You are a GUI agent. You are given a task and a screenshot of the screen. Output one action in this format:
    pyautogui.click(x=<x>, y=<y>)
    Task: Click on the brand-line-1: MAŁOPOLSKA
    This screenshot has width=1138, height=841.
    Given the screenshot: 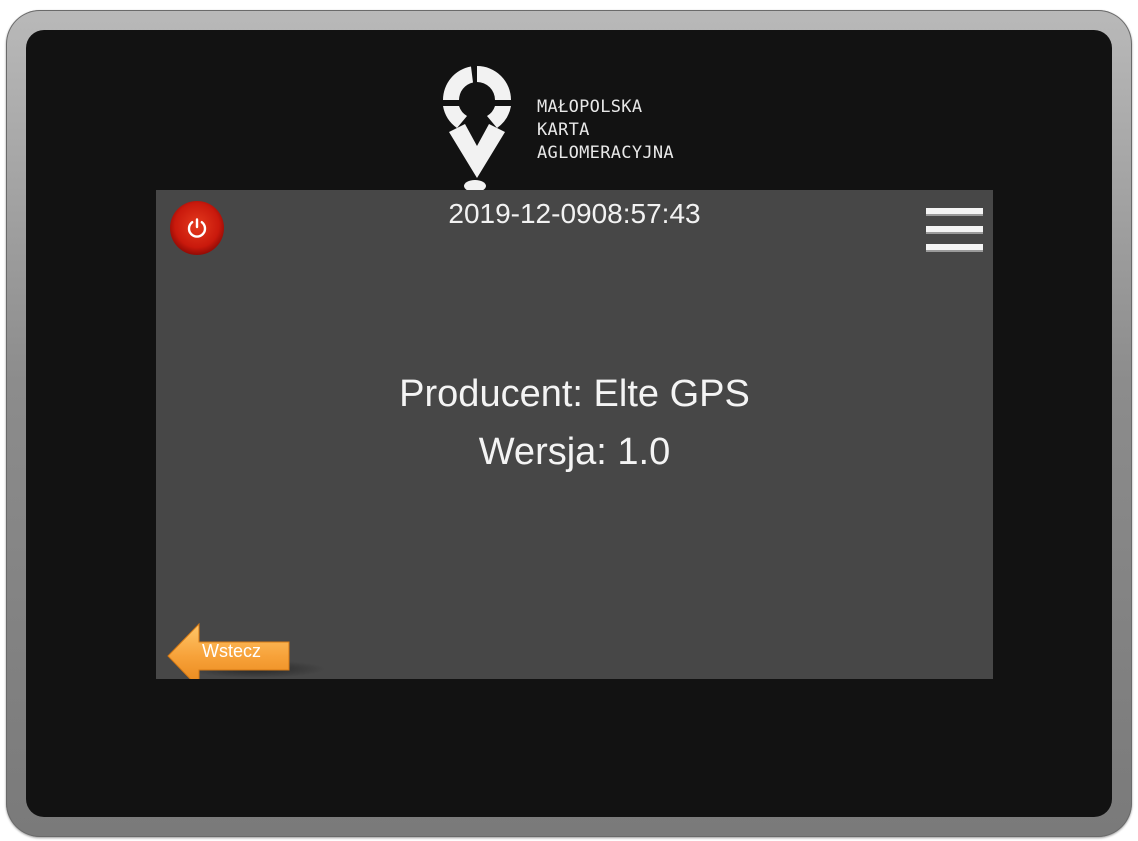 What is the action you would take?
    pyautogui.click(x=590, y=107)
    